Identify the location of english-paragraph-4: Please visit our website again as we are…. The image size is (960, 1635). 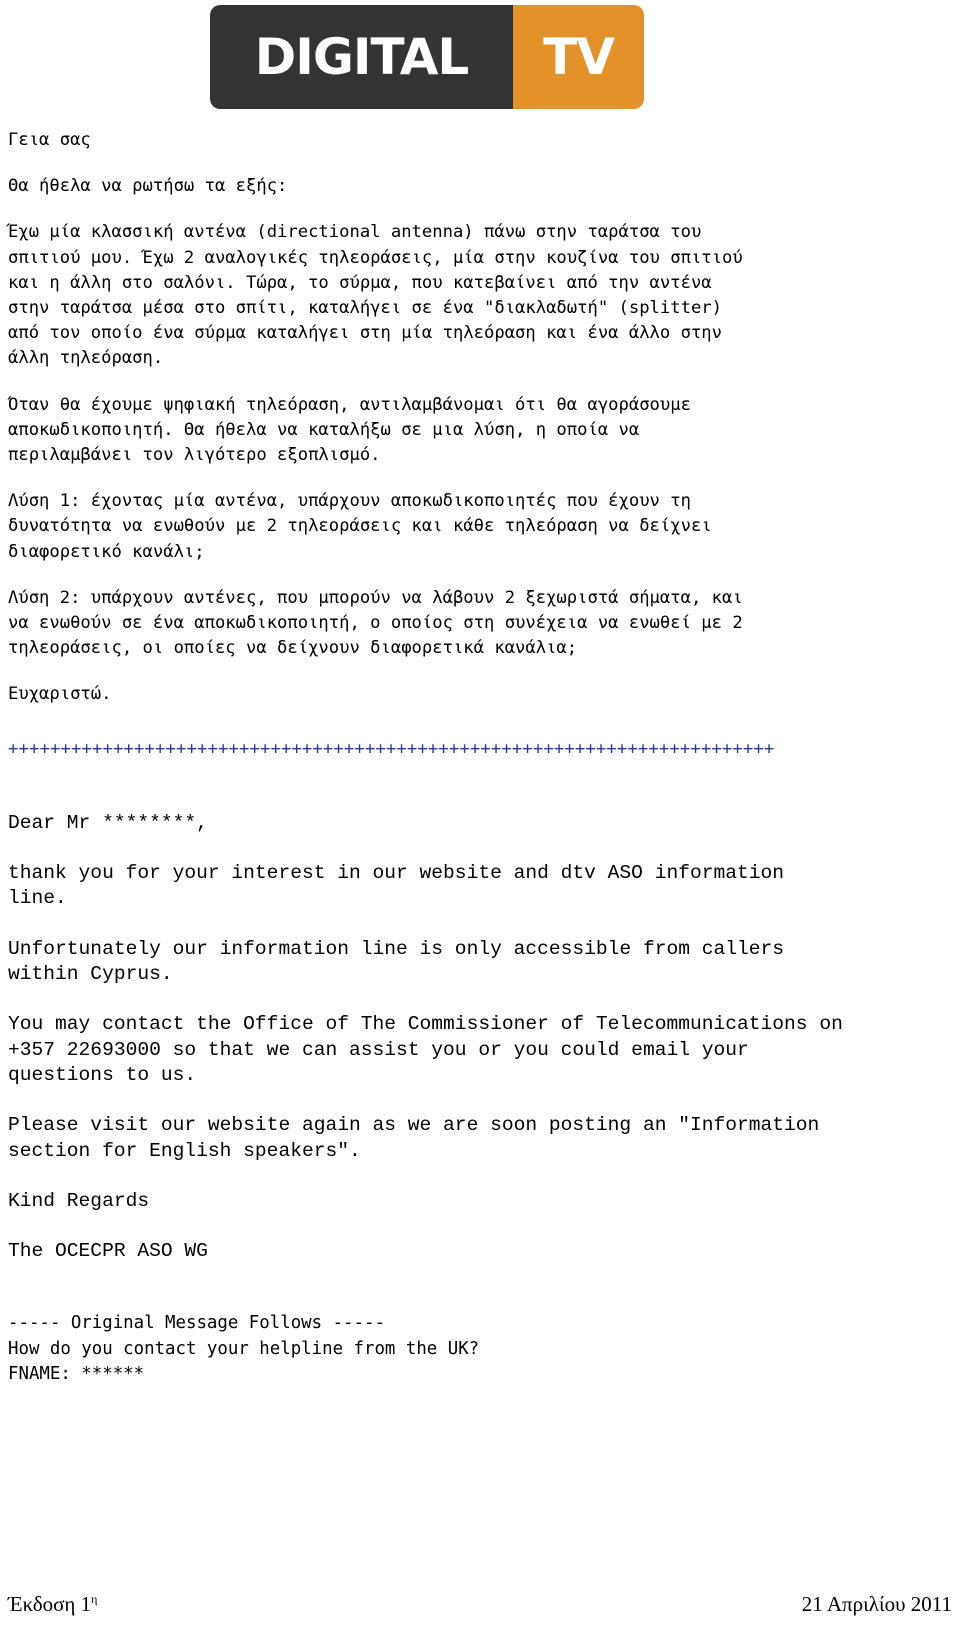
(414, 1138).